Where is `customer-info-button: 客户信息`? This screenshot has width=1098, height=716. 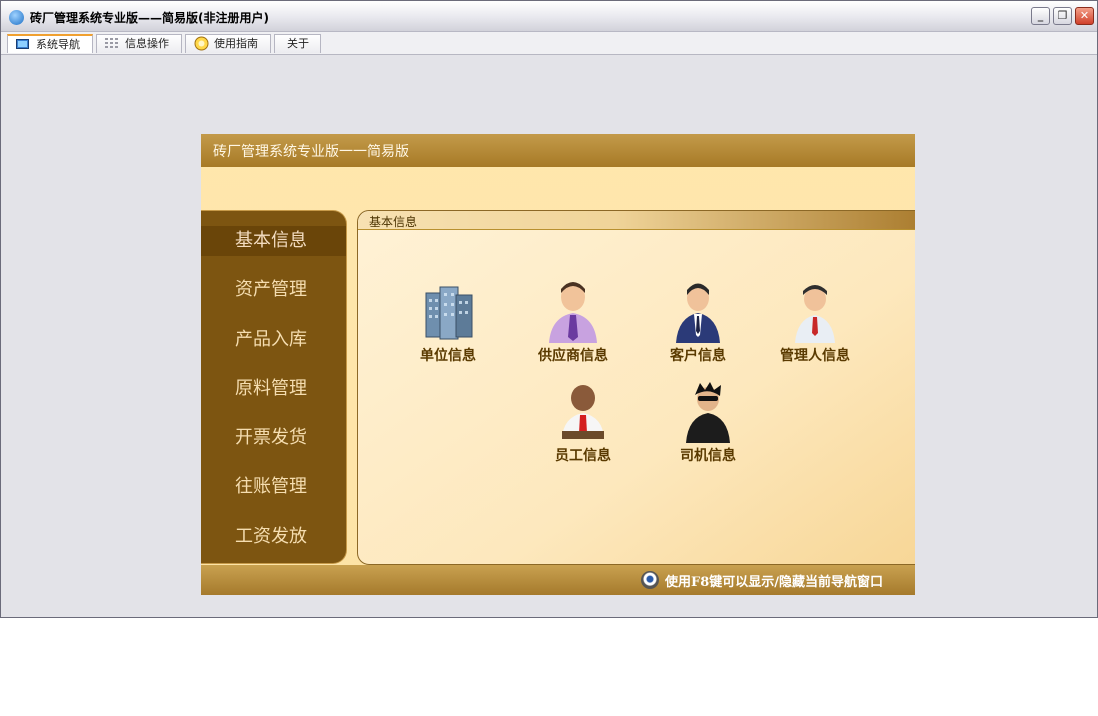
customer-info-button: 客户信息 is located at coordinates (698, 326).